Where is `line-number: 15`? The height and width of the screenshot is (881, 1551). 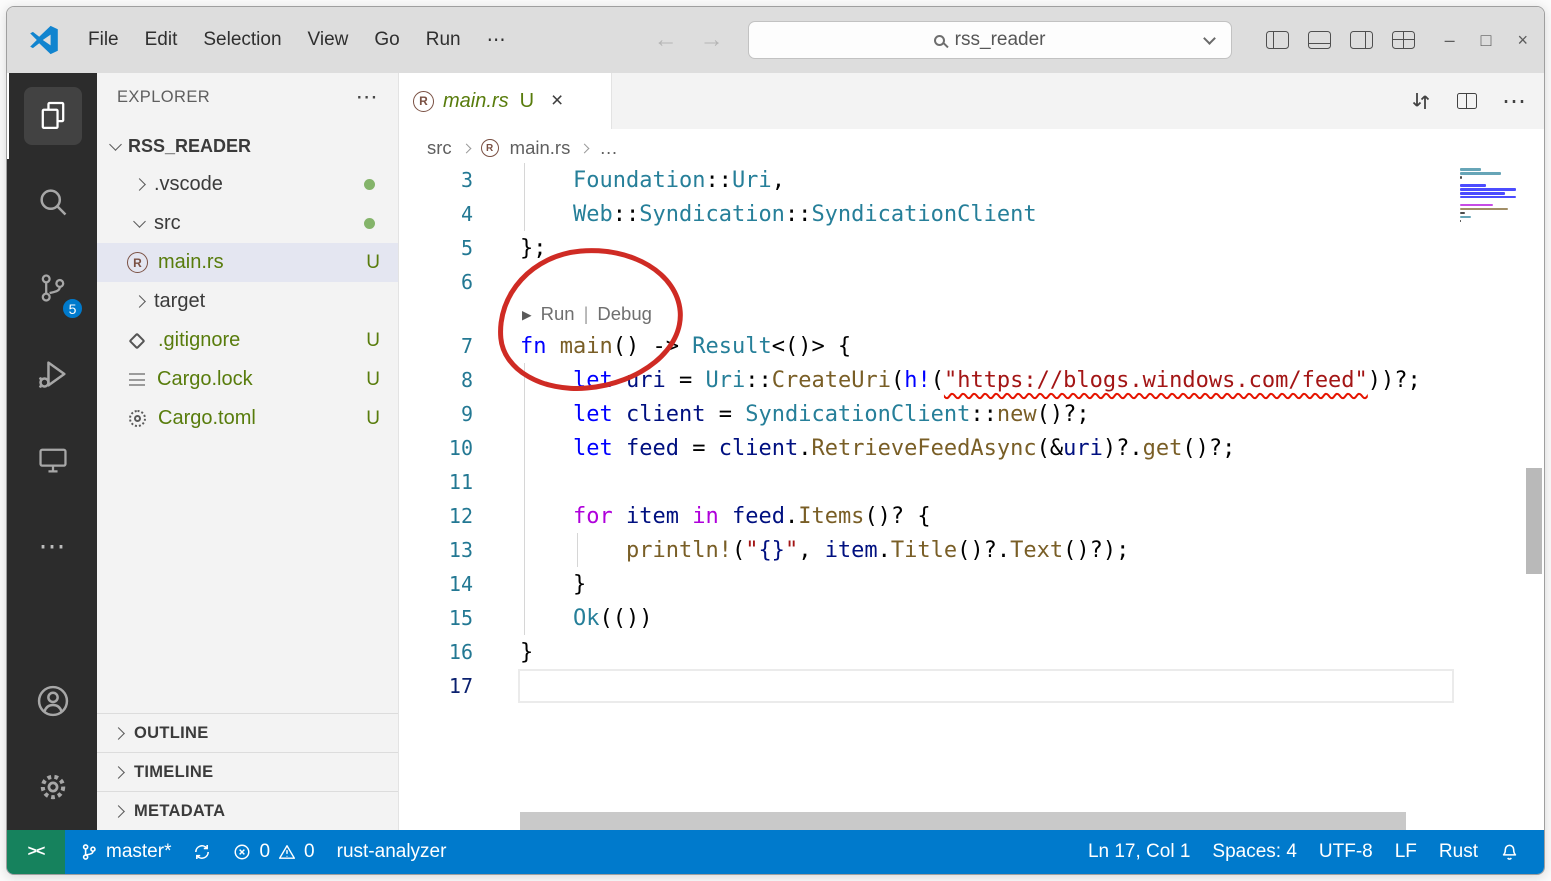 line-number: 15 is located at coordinates (436, 618).